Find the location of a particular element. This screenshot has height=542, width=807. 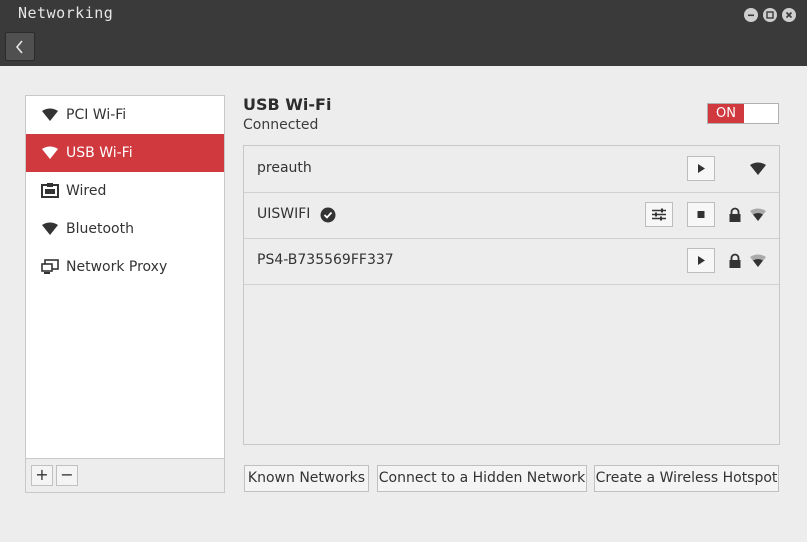

sidebar-item-usb-wifi: USB Wi-Fi is located at coordinates (125, 153).